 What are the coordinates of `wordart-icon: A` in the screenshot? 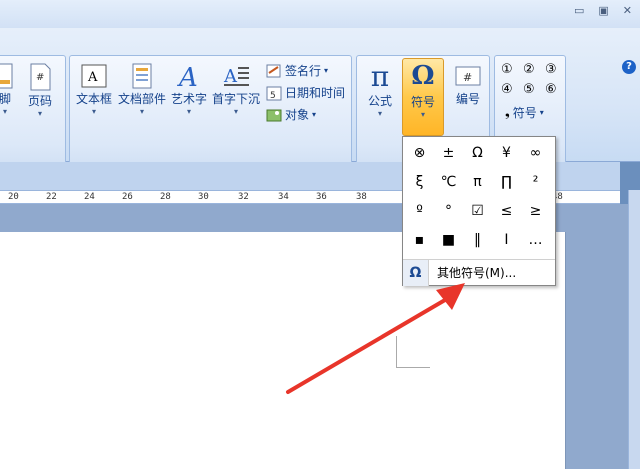 It's located at (187, 76).